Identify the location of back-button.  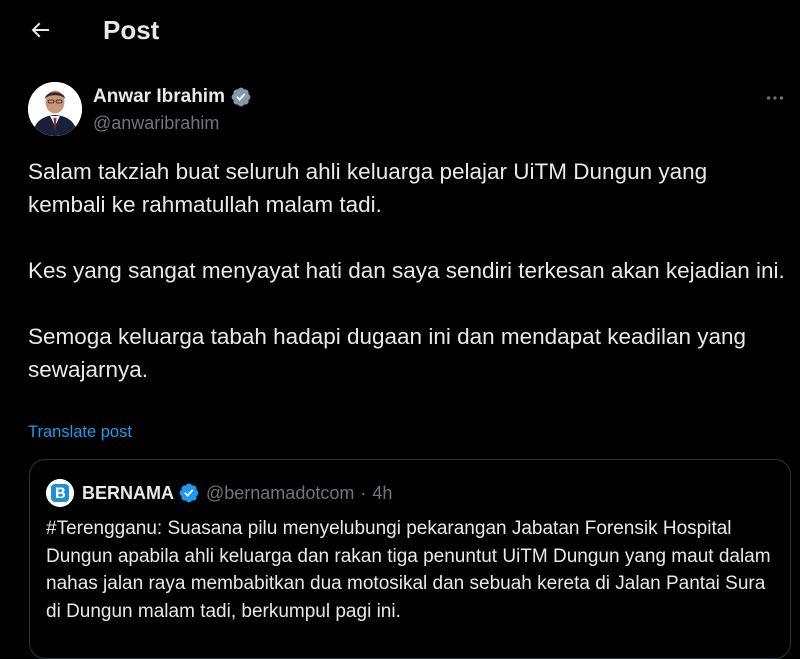
(40, 30).